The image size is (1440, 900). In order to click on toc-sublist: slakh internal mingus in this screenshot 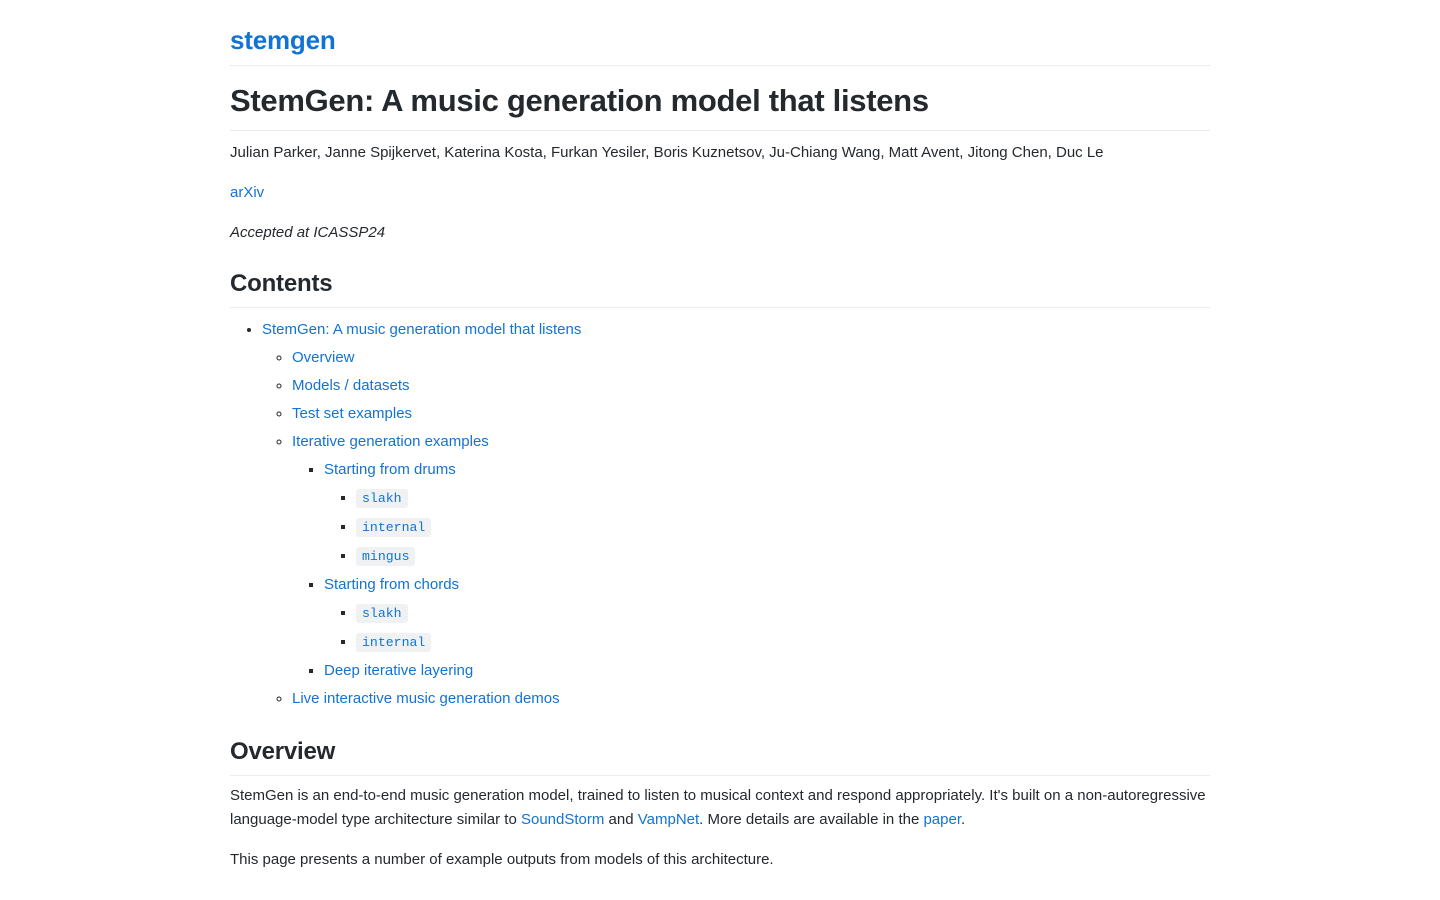, I will do `click(767, 527)`.